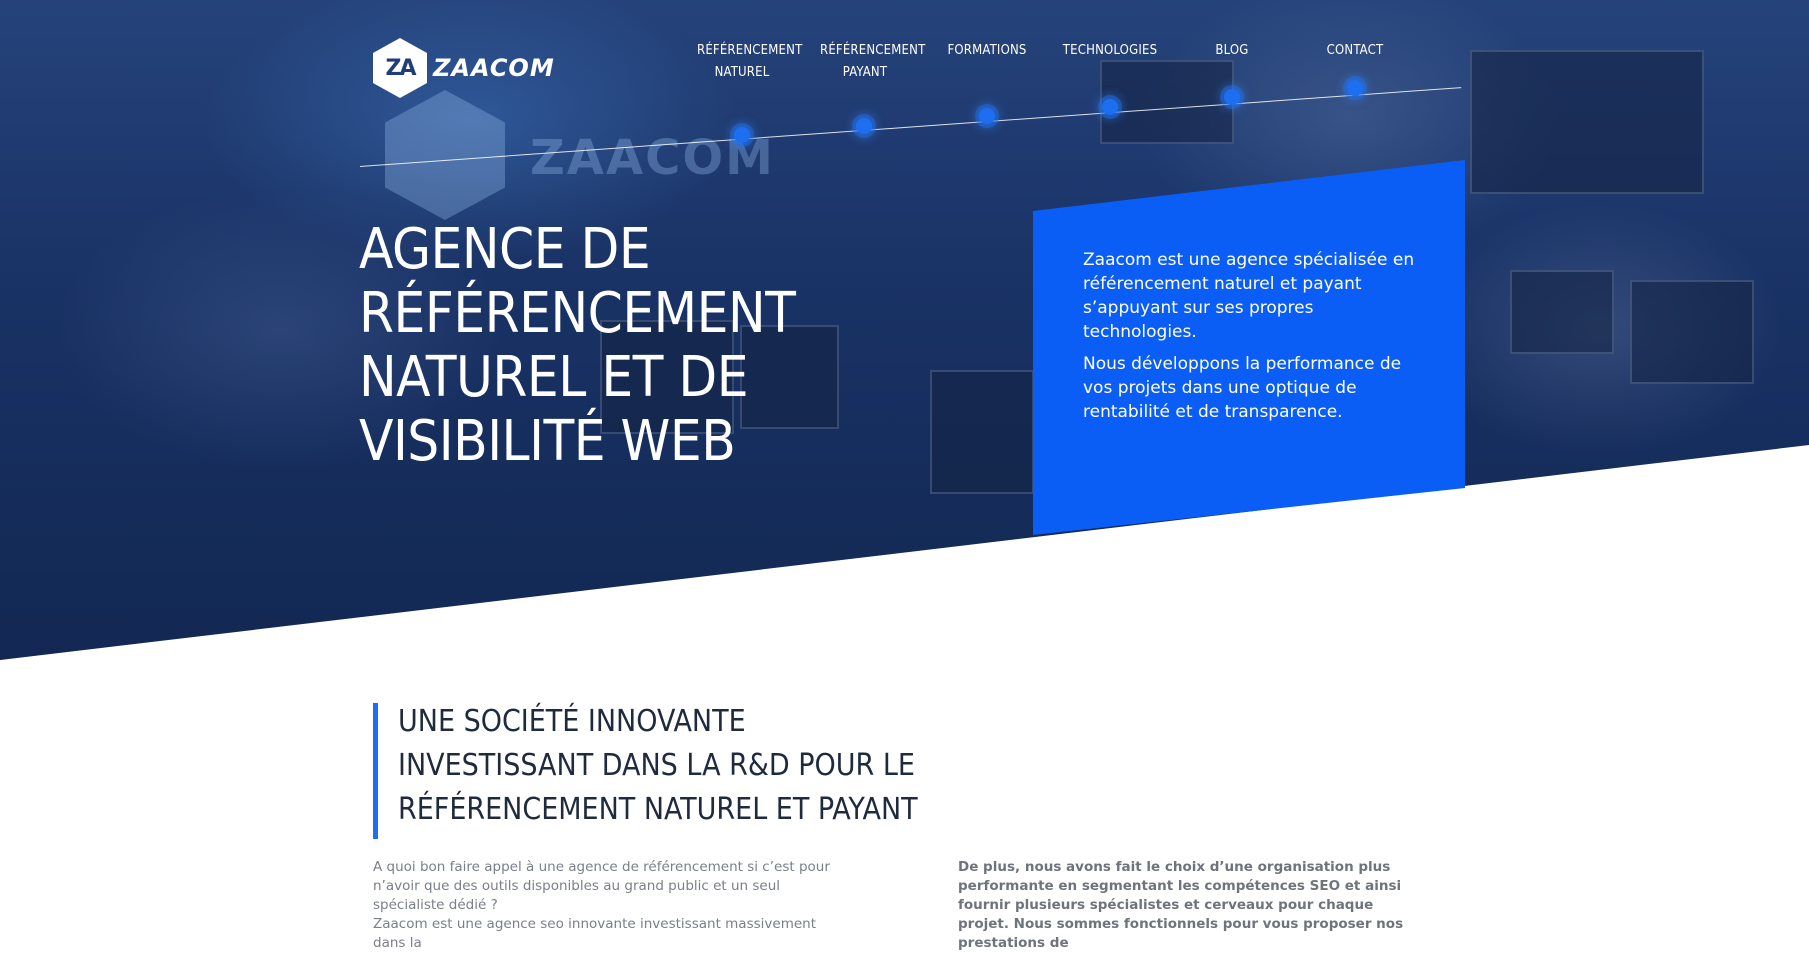 The image size is (1809, 953). What do you see at coordinates (872, 62) in the screenshot?
I see `nav-item-referencement-payant: RÉFÉRENCEMENT PAYANT` at bounding box center [872, 62].